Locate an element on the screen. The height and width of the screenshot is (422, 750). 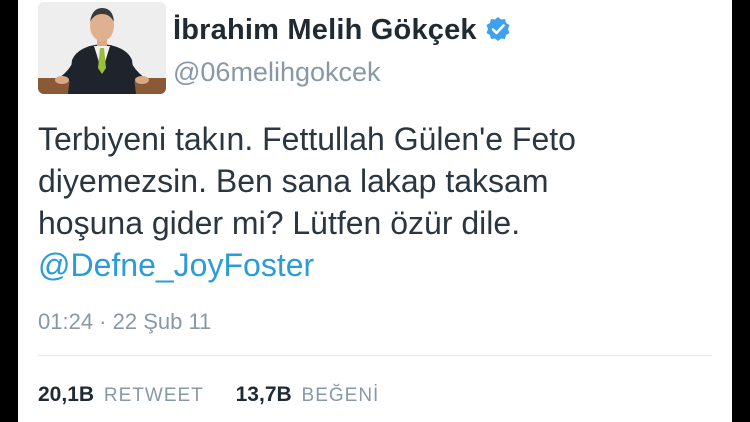
profile-avatar is located at coordinates (102, 48).